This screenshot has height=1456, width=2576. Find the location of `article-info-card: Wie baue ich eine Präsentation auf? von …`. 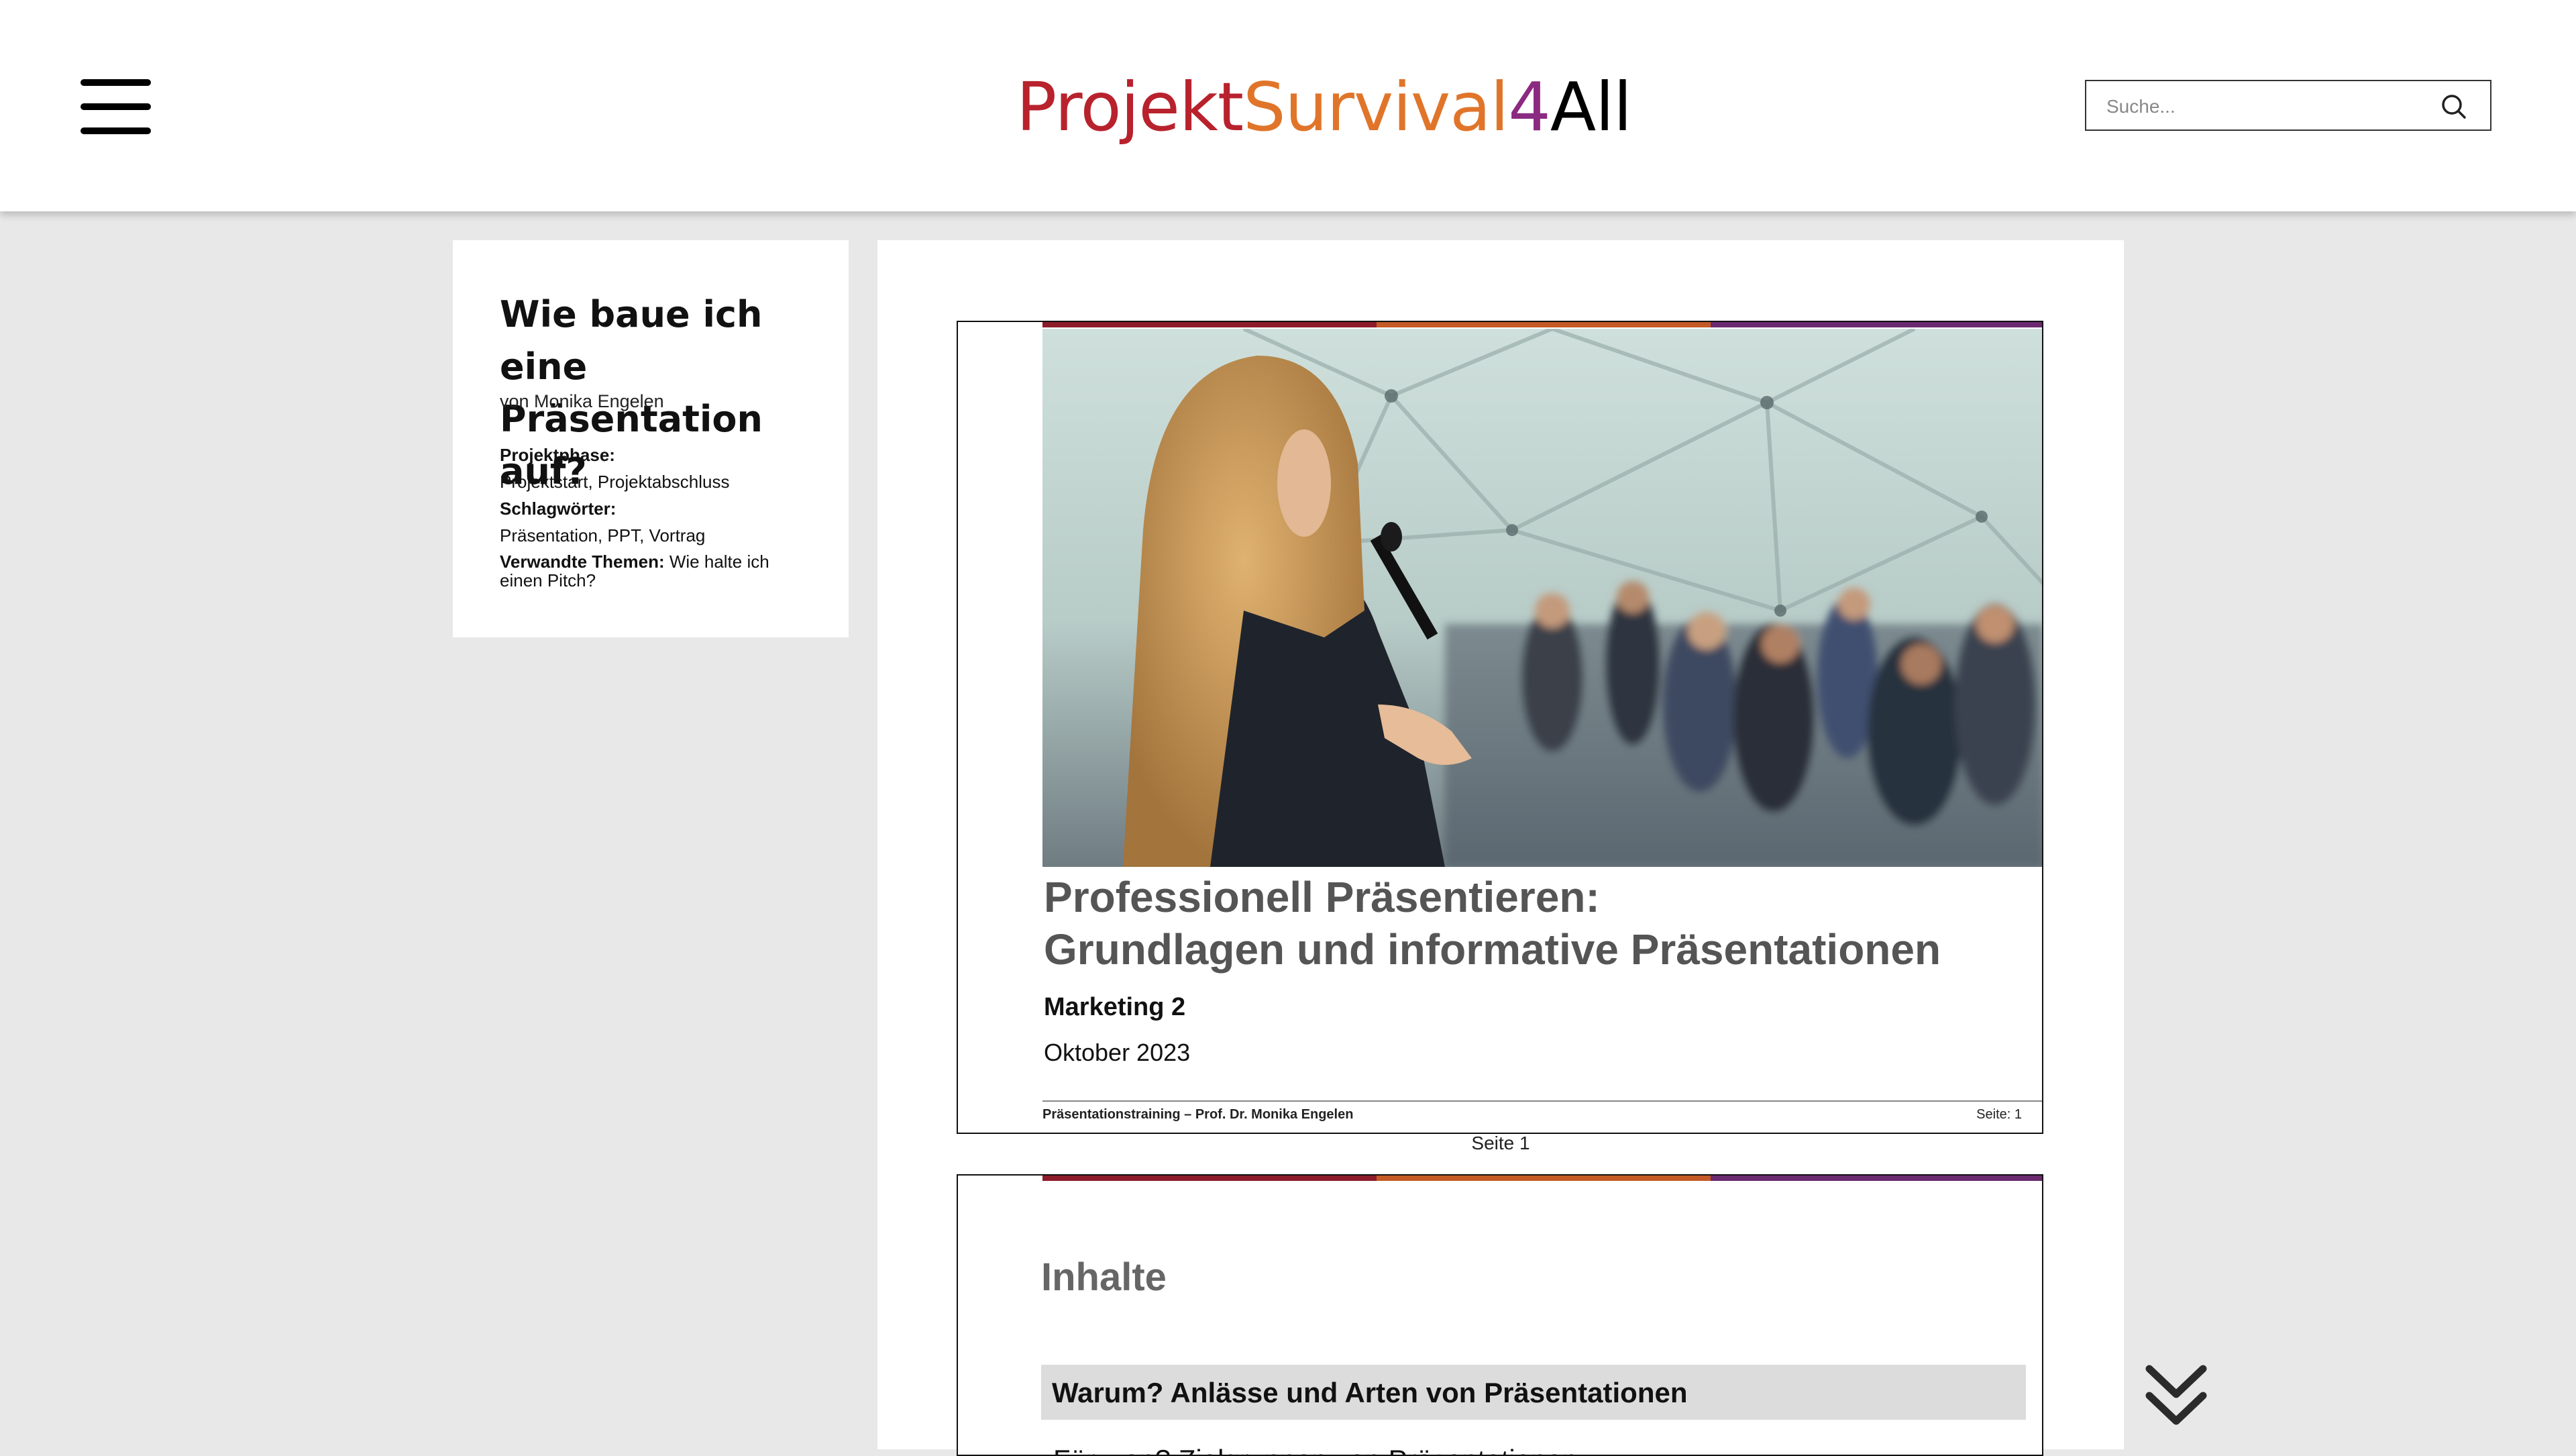

article-info-card: Wie baue ich eine Präsentation auf? von … is located at coordinates (651, 438).